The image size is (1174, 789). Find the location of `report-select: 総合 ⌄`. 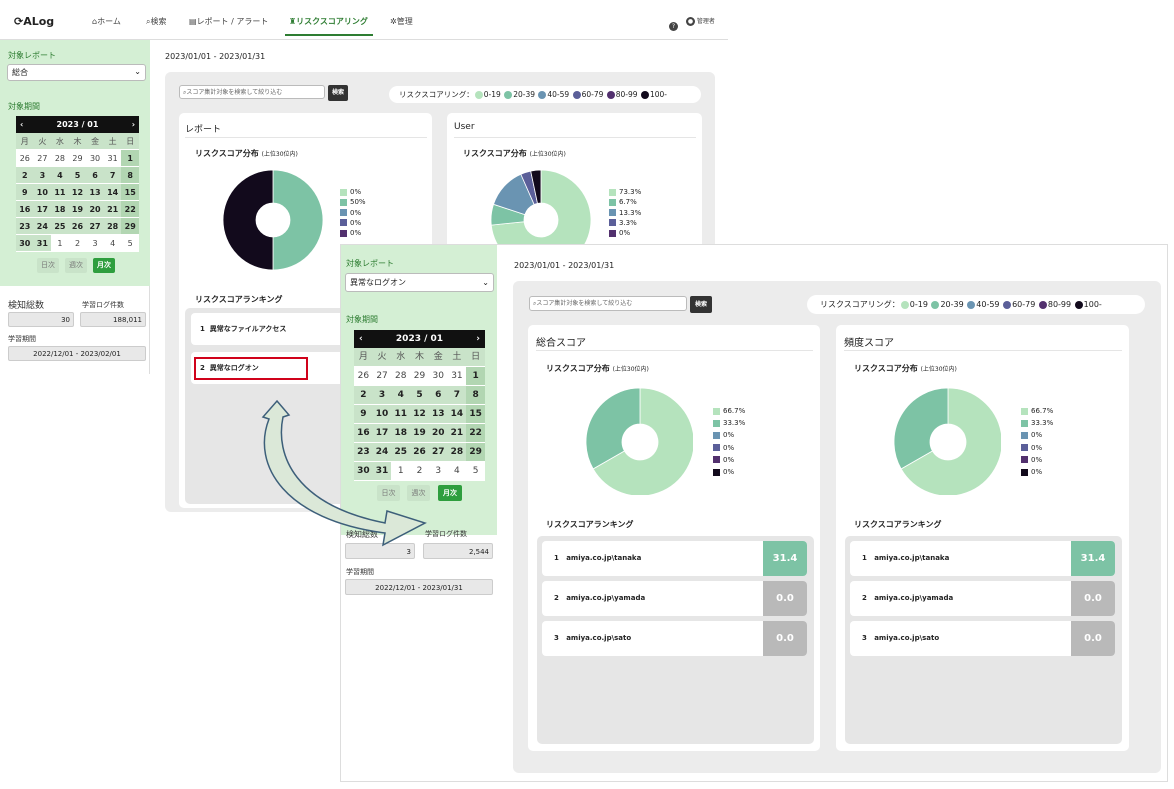

report-select: 総合 ⌄ is located at coordinates (76, 72).